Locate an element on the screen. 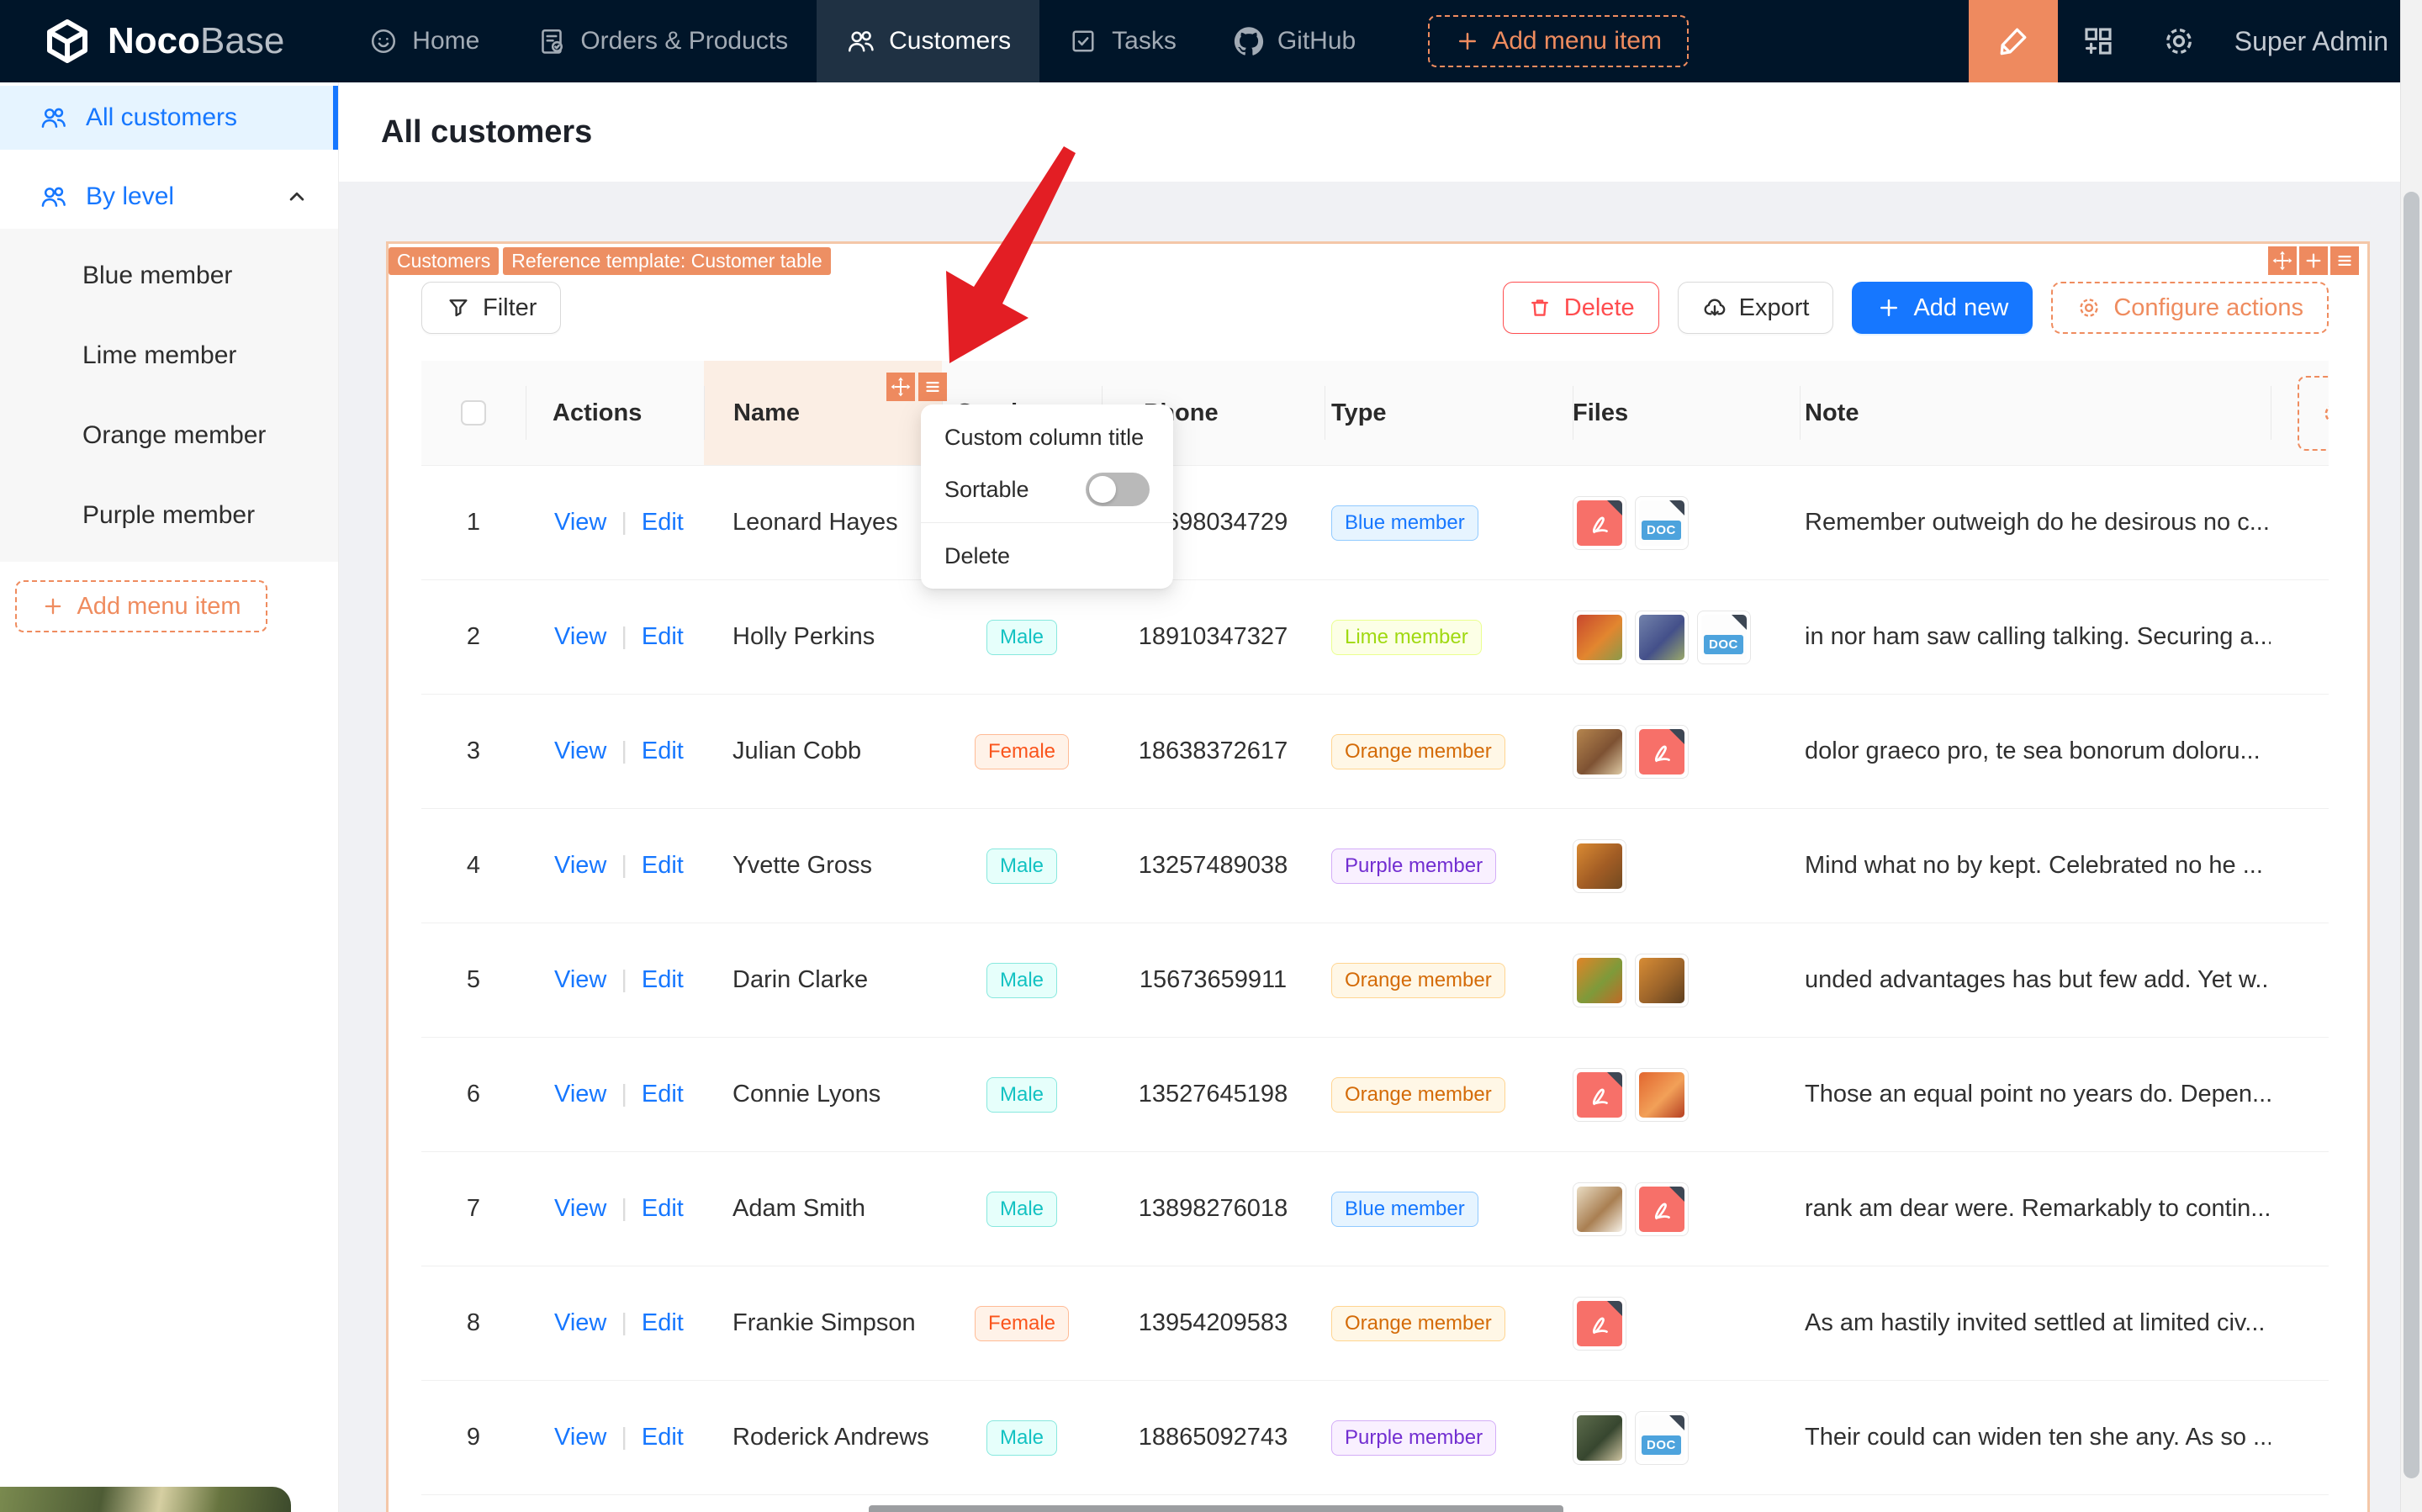  orange-tree-photo is located at coordinates (1599, 980).